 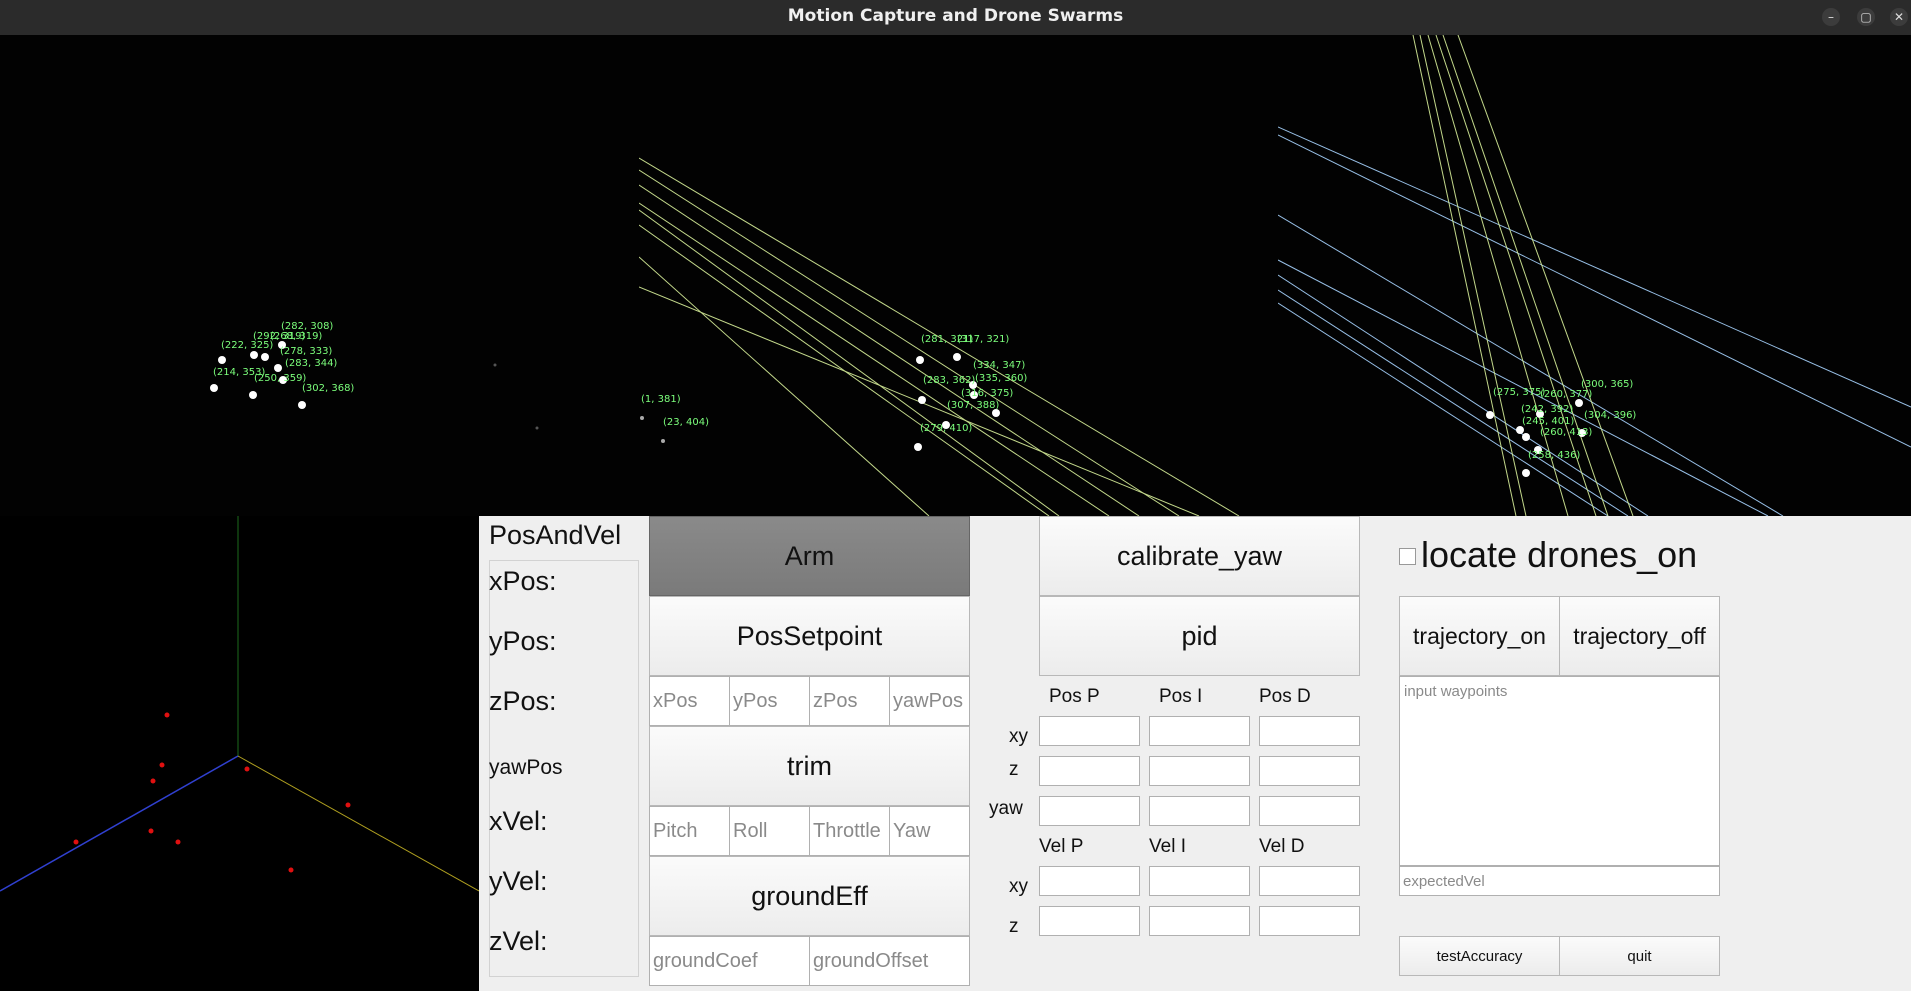 I want to click on ground-eff-button: groundEff, so click(x=809, y=896).